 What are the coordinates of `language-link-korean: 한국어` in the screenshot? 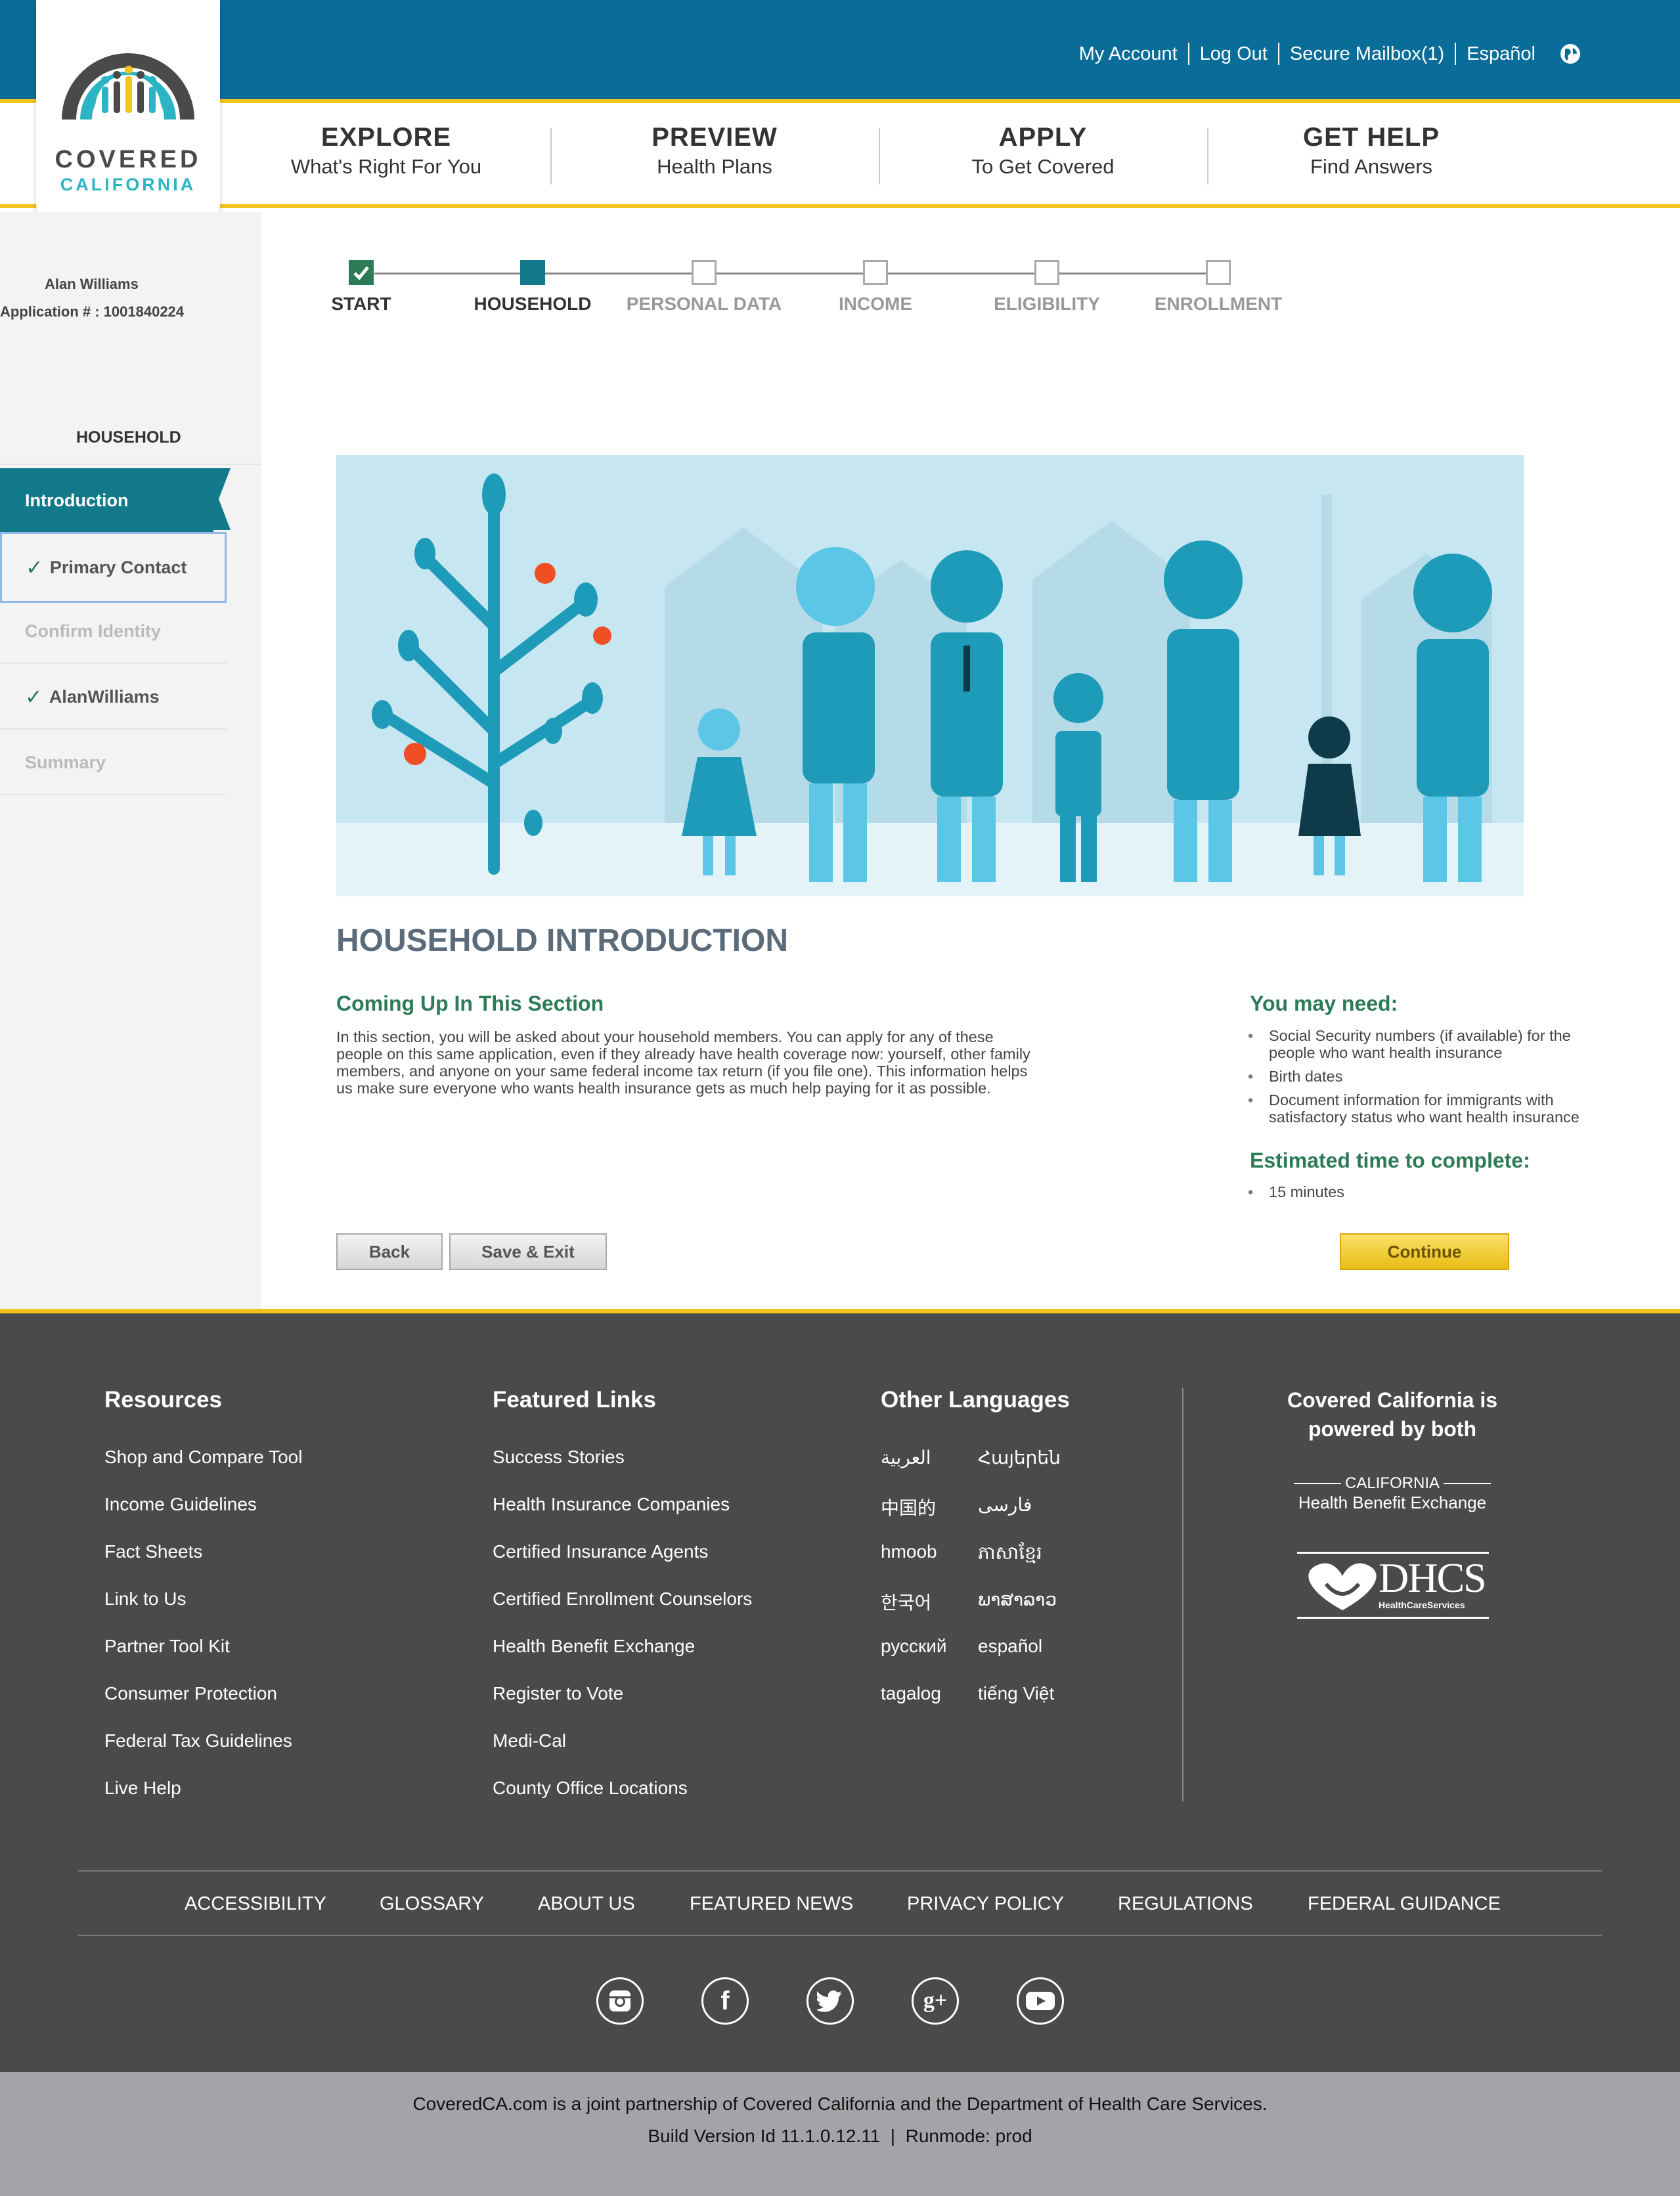 It's located at (906, 1602).